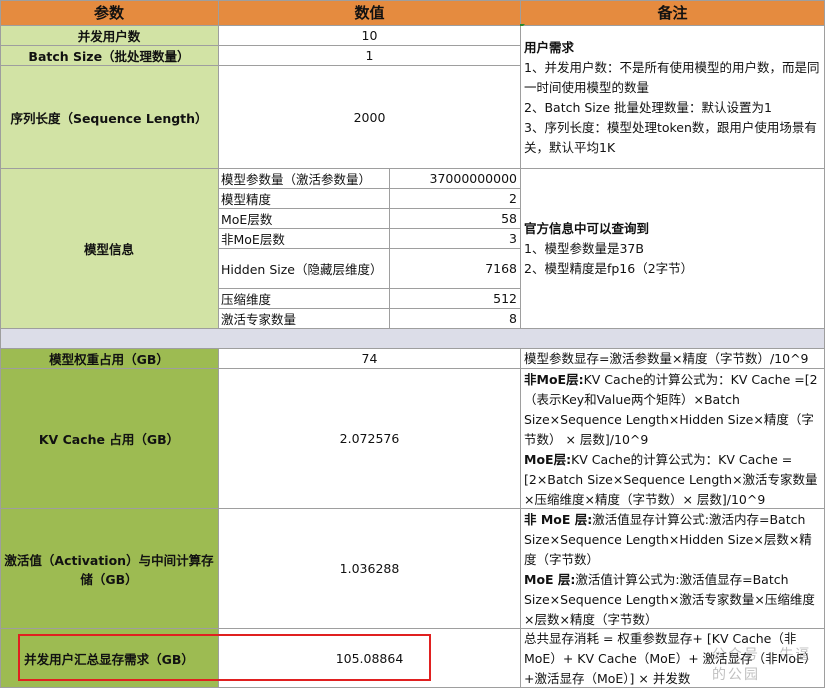 Image resolution: width=825 pixels, height=688 pixels. What do you see at coordinates (558, 519) in the screenshot?
I see `activation-note-nonmoe-title: 非 MoE 层:` at bounding box center [558, 519].